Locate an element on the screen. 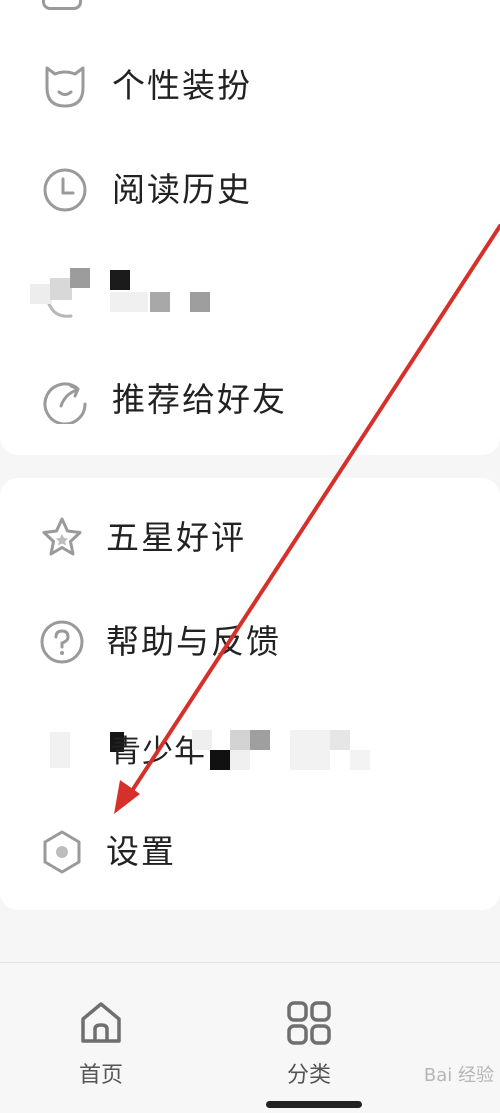 The image size is (500, 1113). menu-item-label: 设置 is located at coordinates (141, 851).